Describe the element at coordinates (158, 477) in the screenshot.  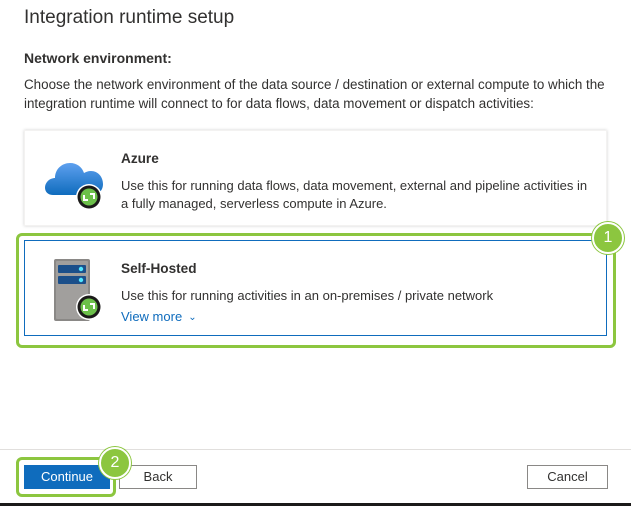
I see `back-button: Back` at that location.